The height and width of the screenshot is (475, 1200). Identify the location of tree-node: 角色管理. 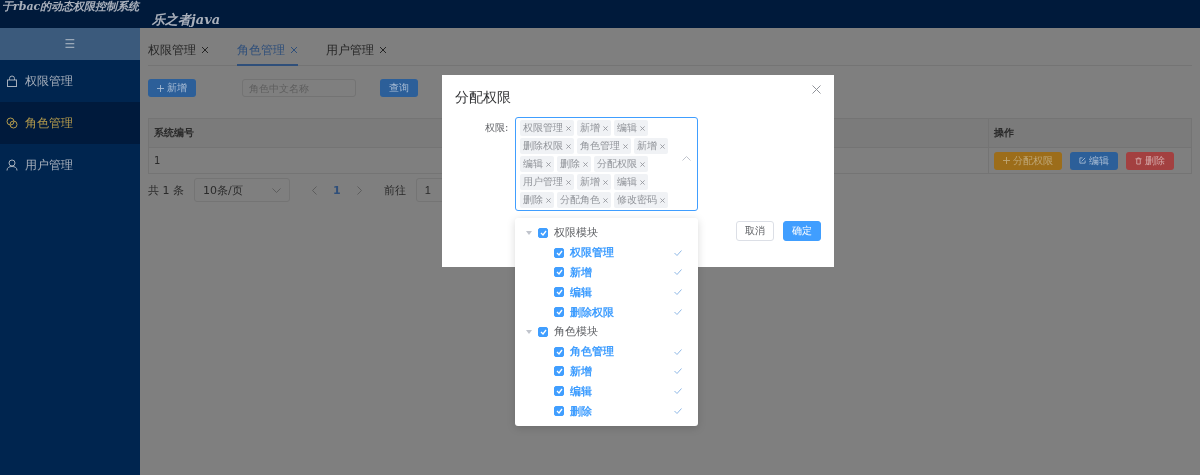
(606, 351).